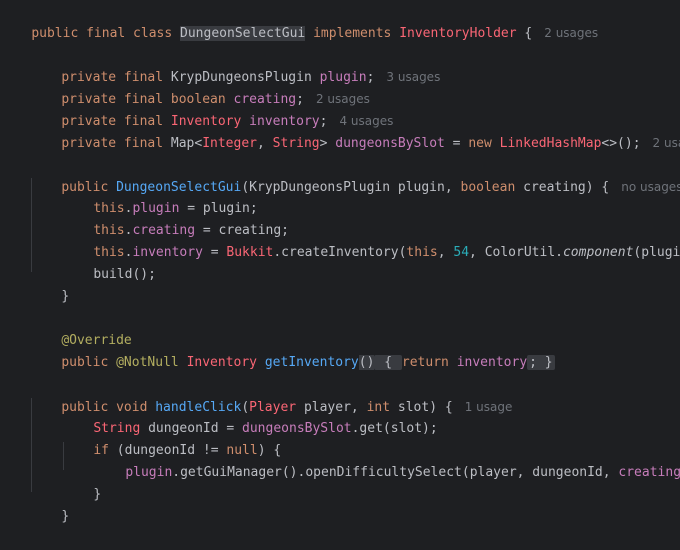 The width and height of the screenshot is (680, 550). Describe the element at coordinates (355, 284) in the screenshot. I see `code-line-close-brace: }` at that location.